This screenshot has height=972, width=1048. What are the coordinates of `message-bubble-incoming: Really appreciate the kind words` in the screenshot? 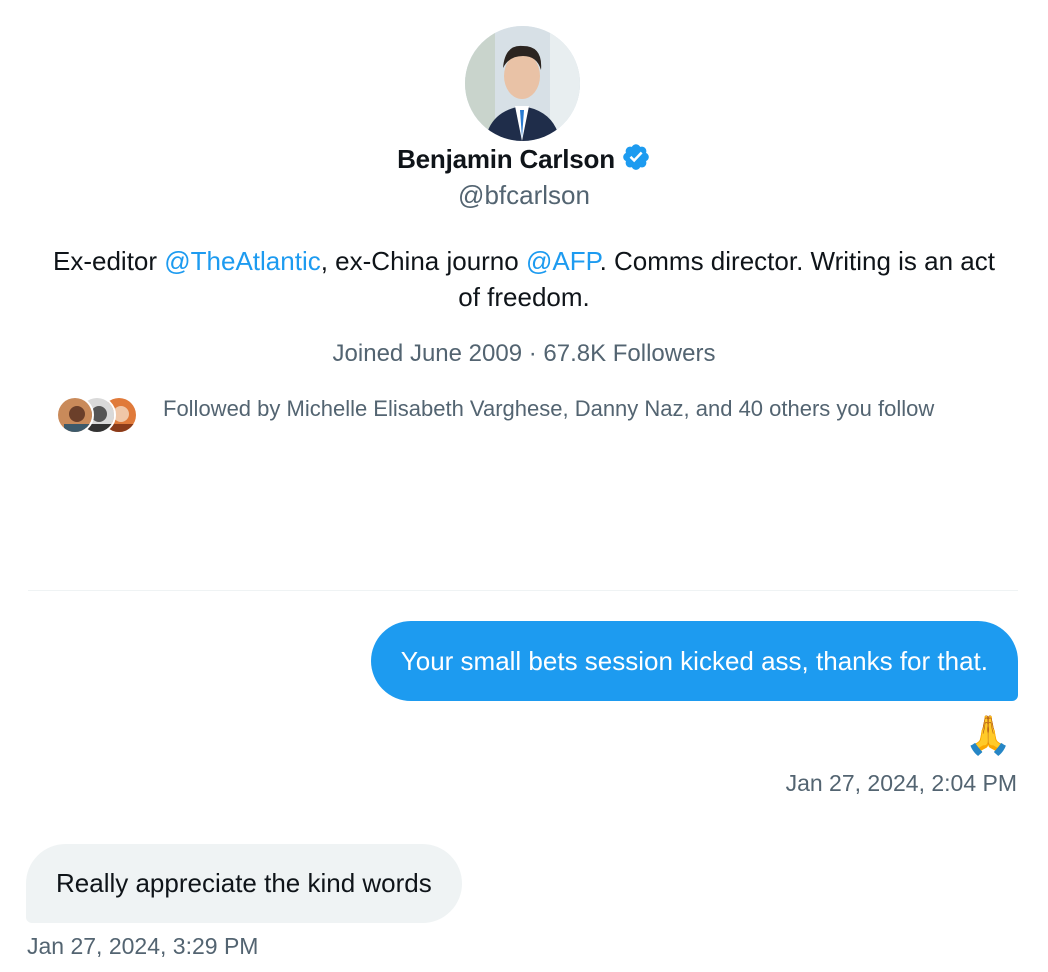 It's located at (244, 883).